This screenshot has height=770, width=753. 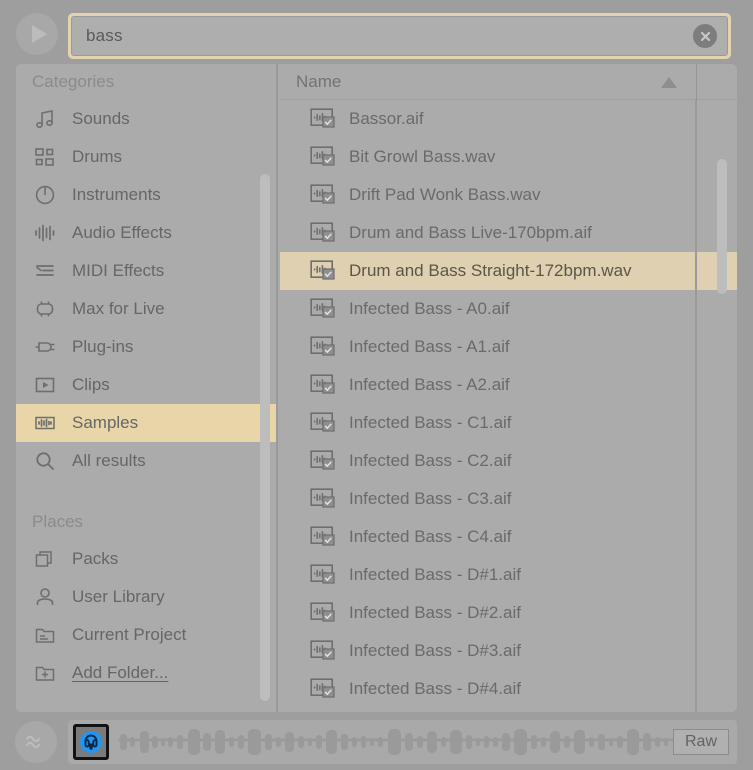 I want to click on sort-ascending-arrow-icon, so click(x=669, y=82).